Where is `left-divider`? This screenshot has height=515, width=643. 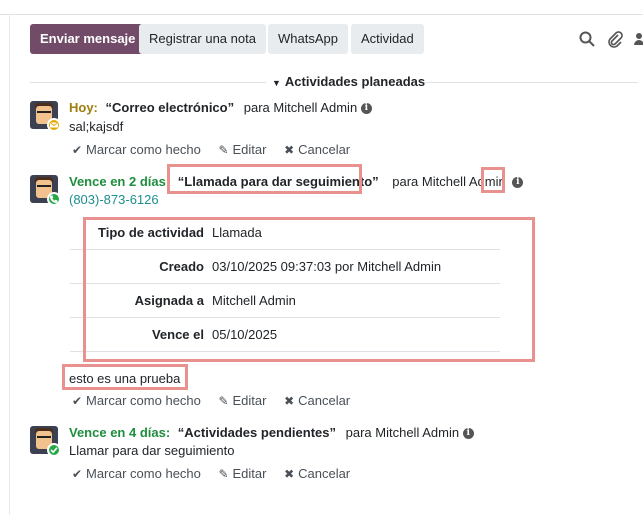 left-divider is located at coordinates (9, 264).